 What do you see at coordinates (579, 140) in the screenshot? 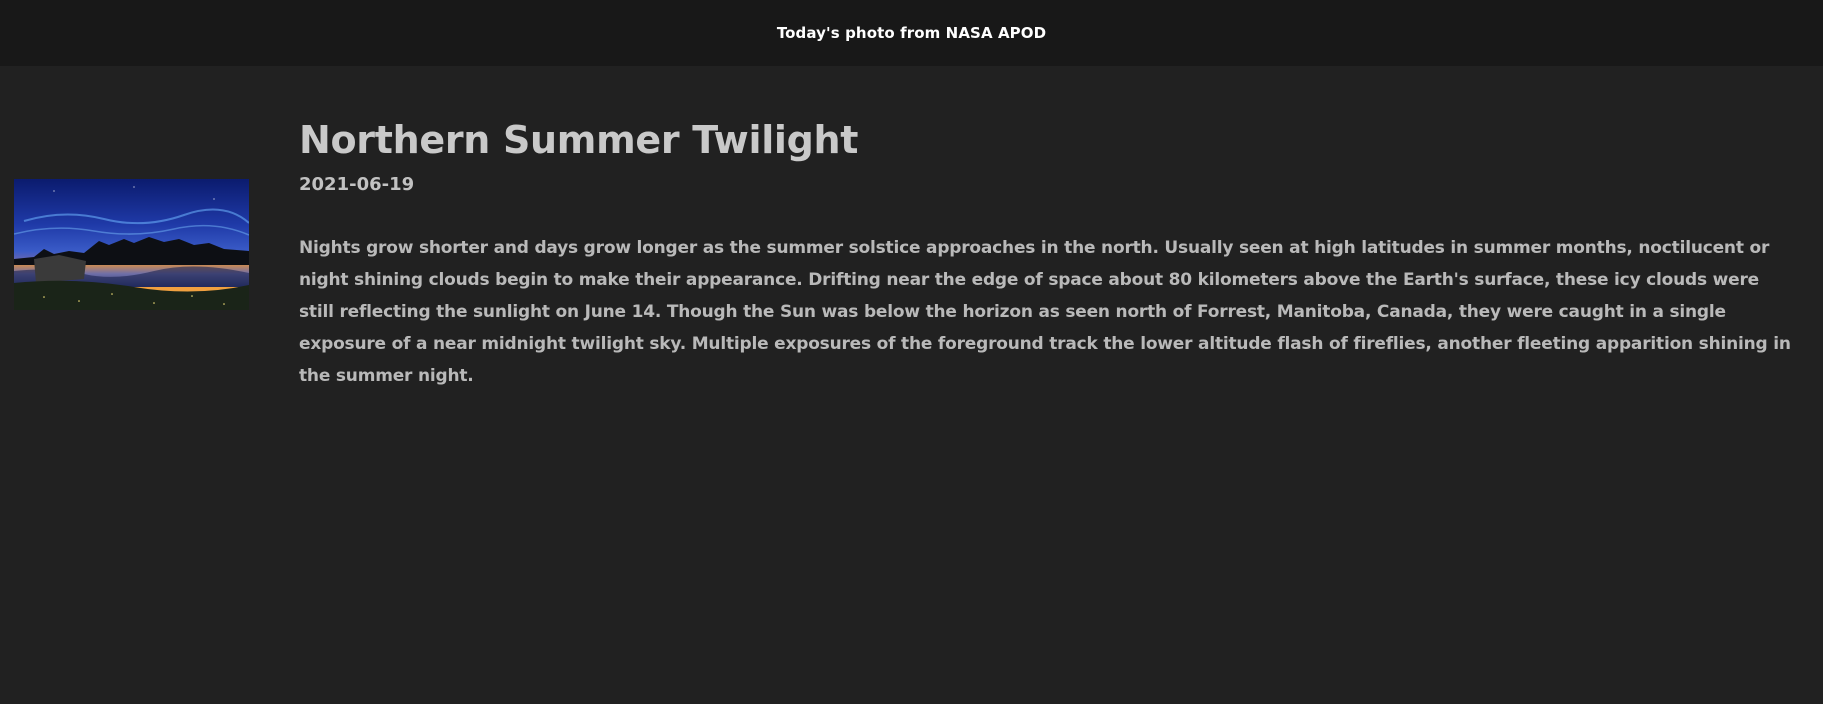
I see `apod-title: Northern Summer Twilight` at bounding box center [579, 140].